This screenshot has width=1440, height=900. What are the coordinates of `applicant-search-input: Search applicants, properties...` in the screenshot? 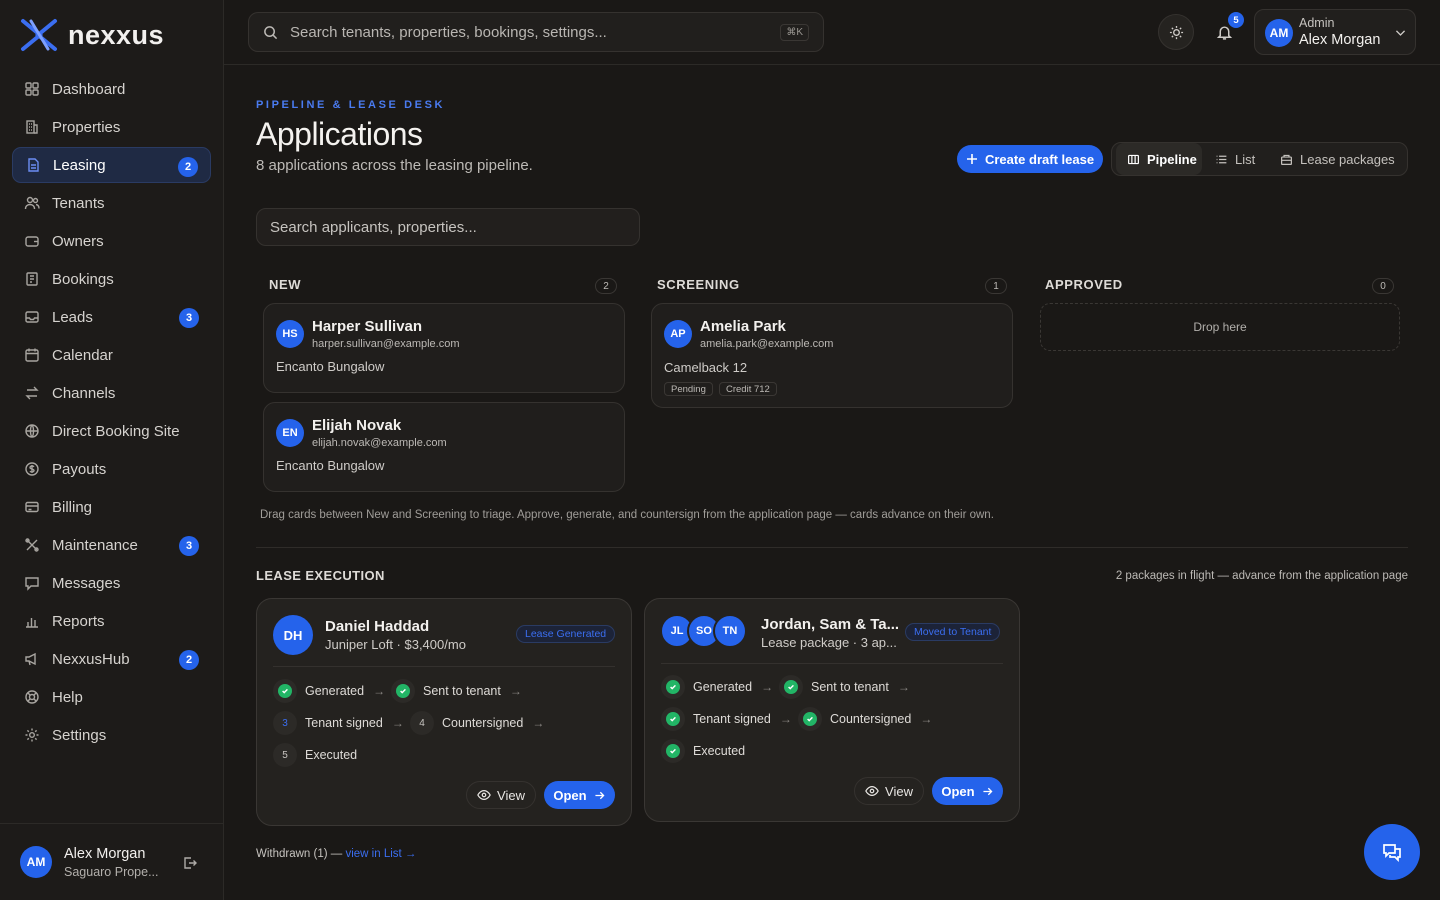 It's located at (448, 227).